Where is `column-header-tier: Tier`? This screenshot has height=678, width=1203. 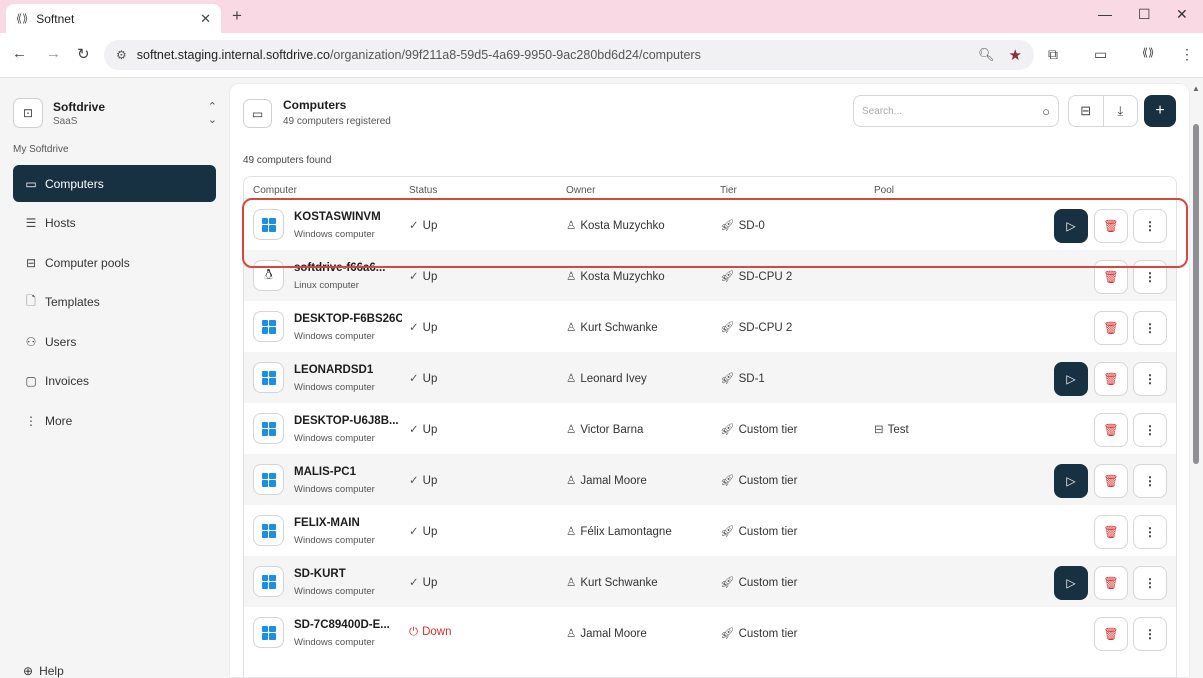 column-header-tier: Tier is located at coordinates (728, 190).